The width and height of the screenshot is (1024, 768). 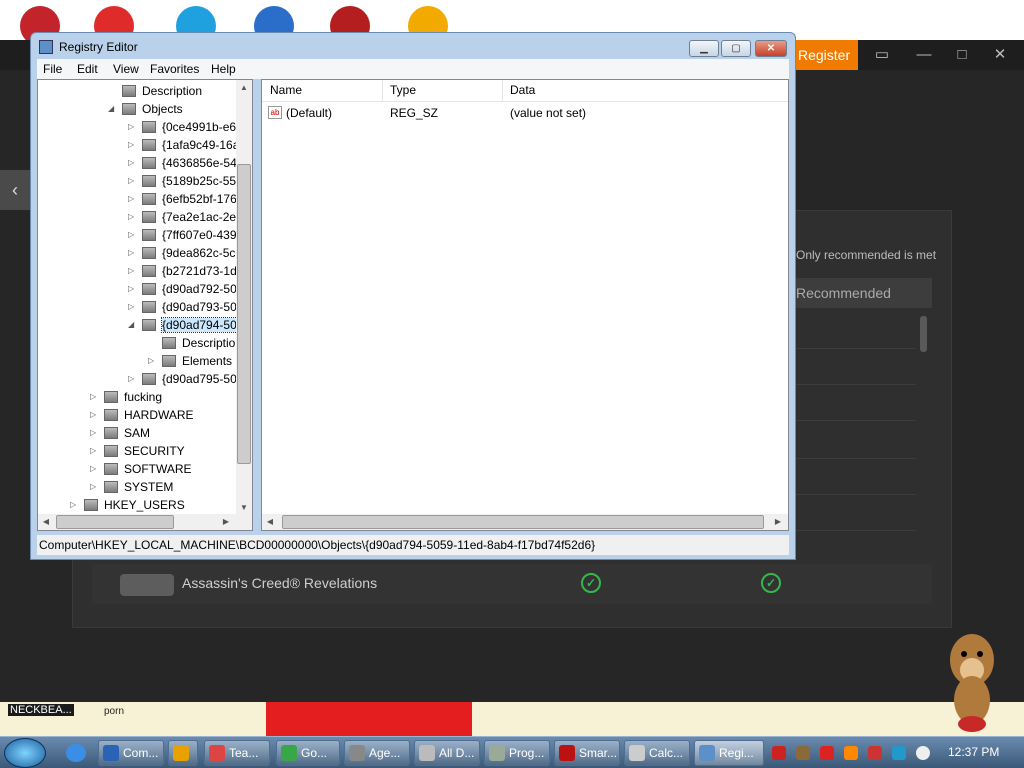 I want to click on tree-horizontal-scrollbar: ◀ ▶, so click(x=145, y=522).